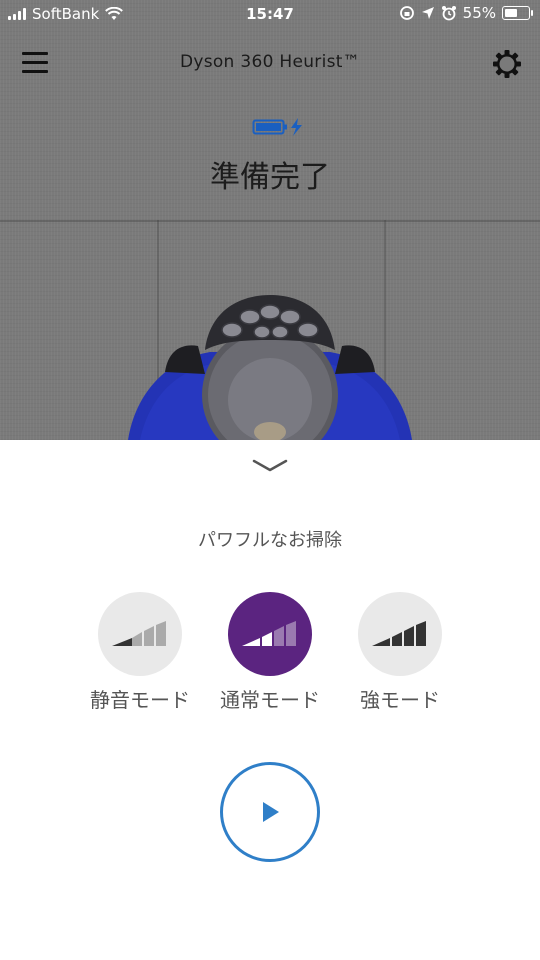 Image resolution: width=540 pixels, height=960 pixels. What do you see at coordinates (448, 13) in the screenshot?
I see `alarm-icon` at bounding box center [448, 13].